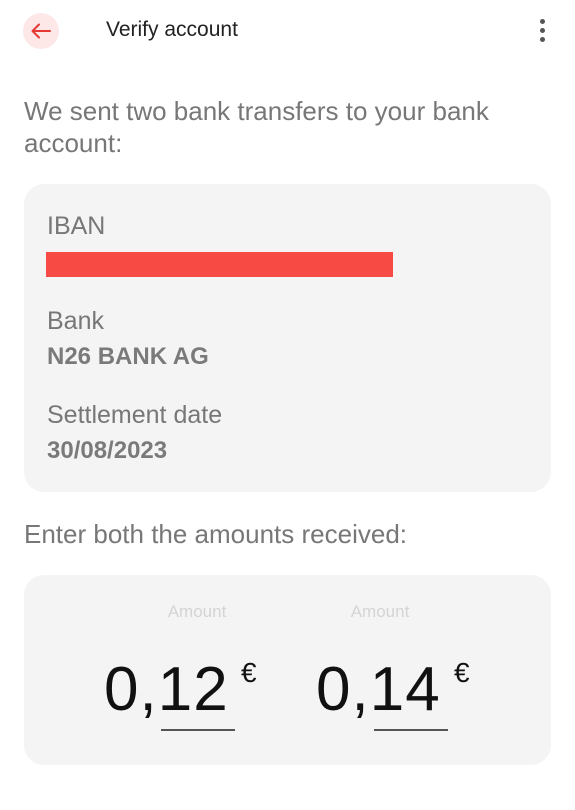  I want to click on iban-value-redacted, so click(219, 264).